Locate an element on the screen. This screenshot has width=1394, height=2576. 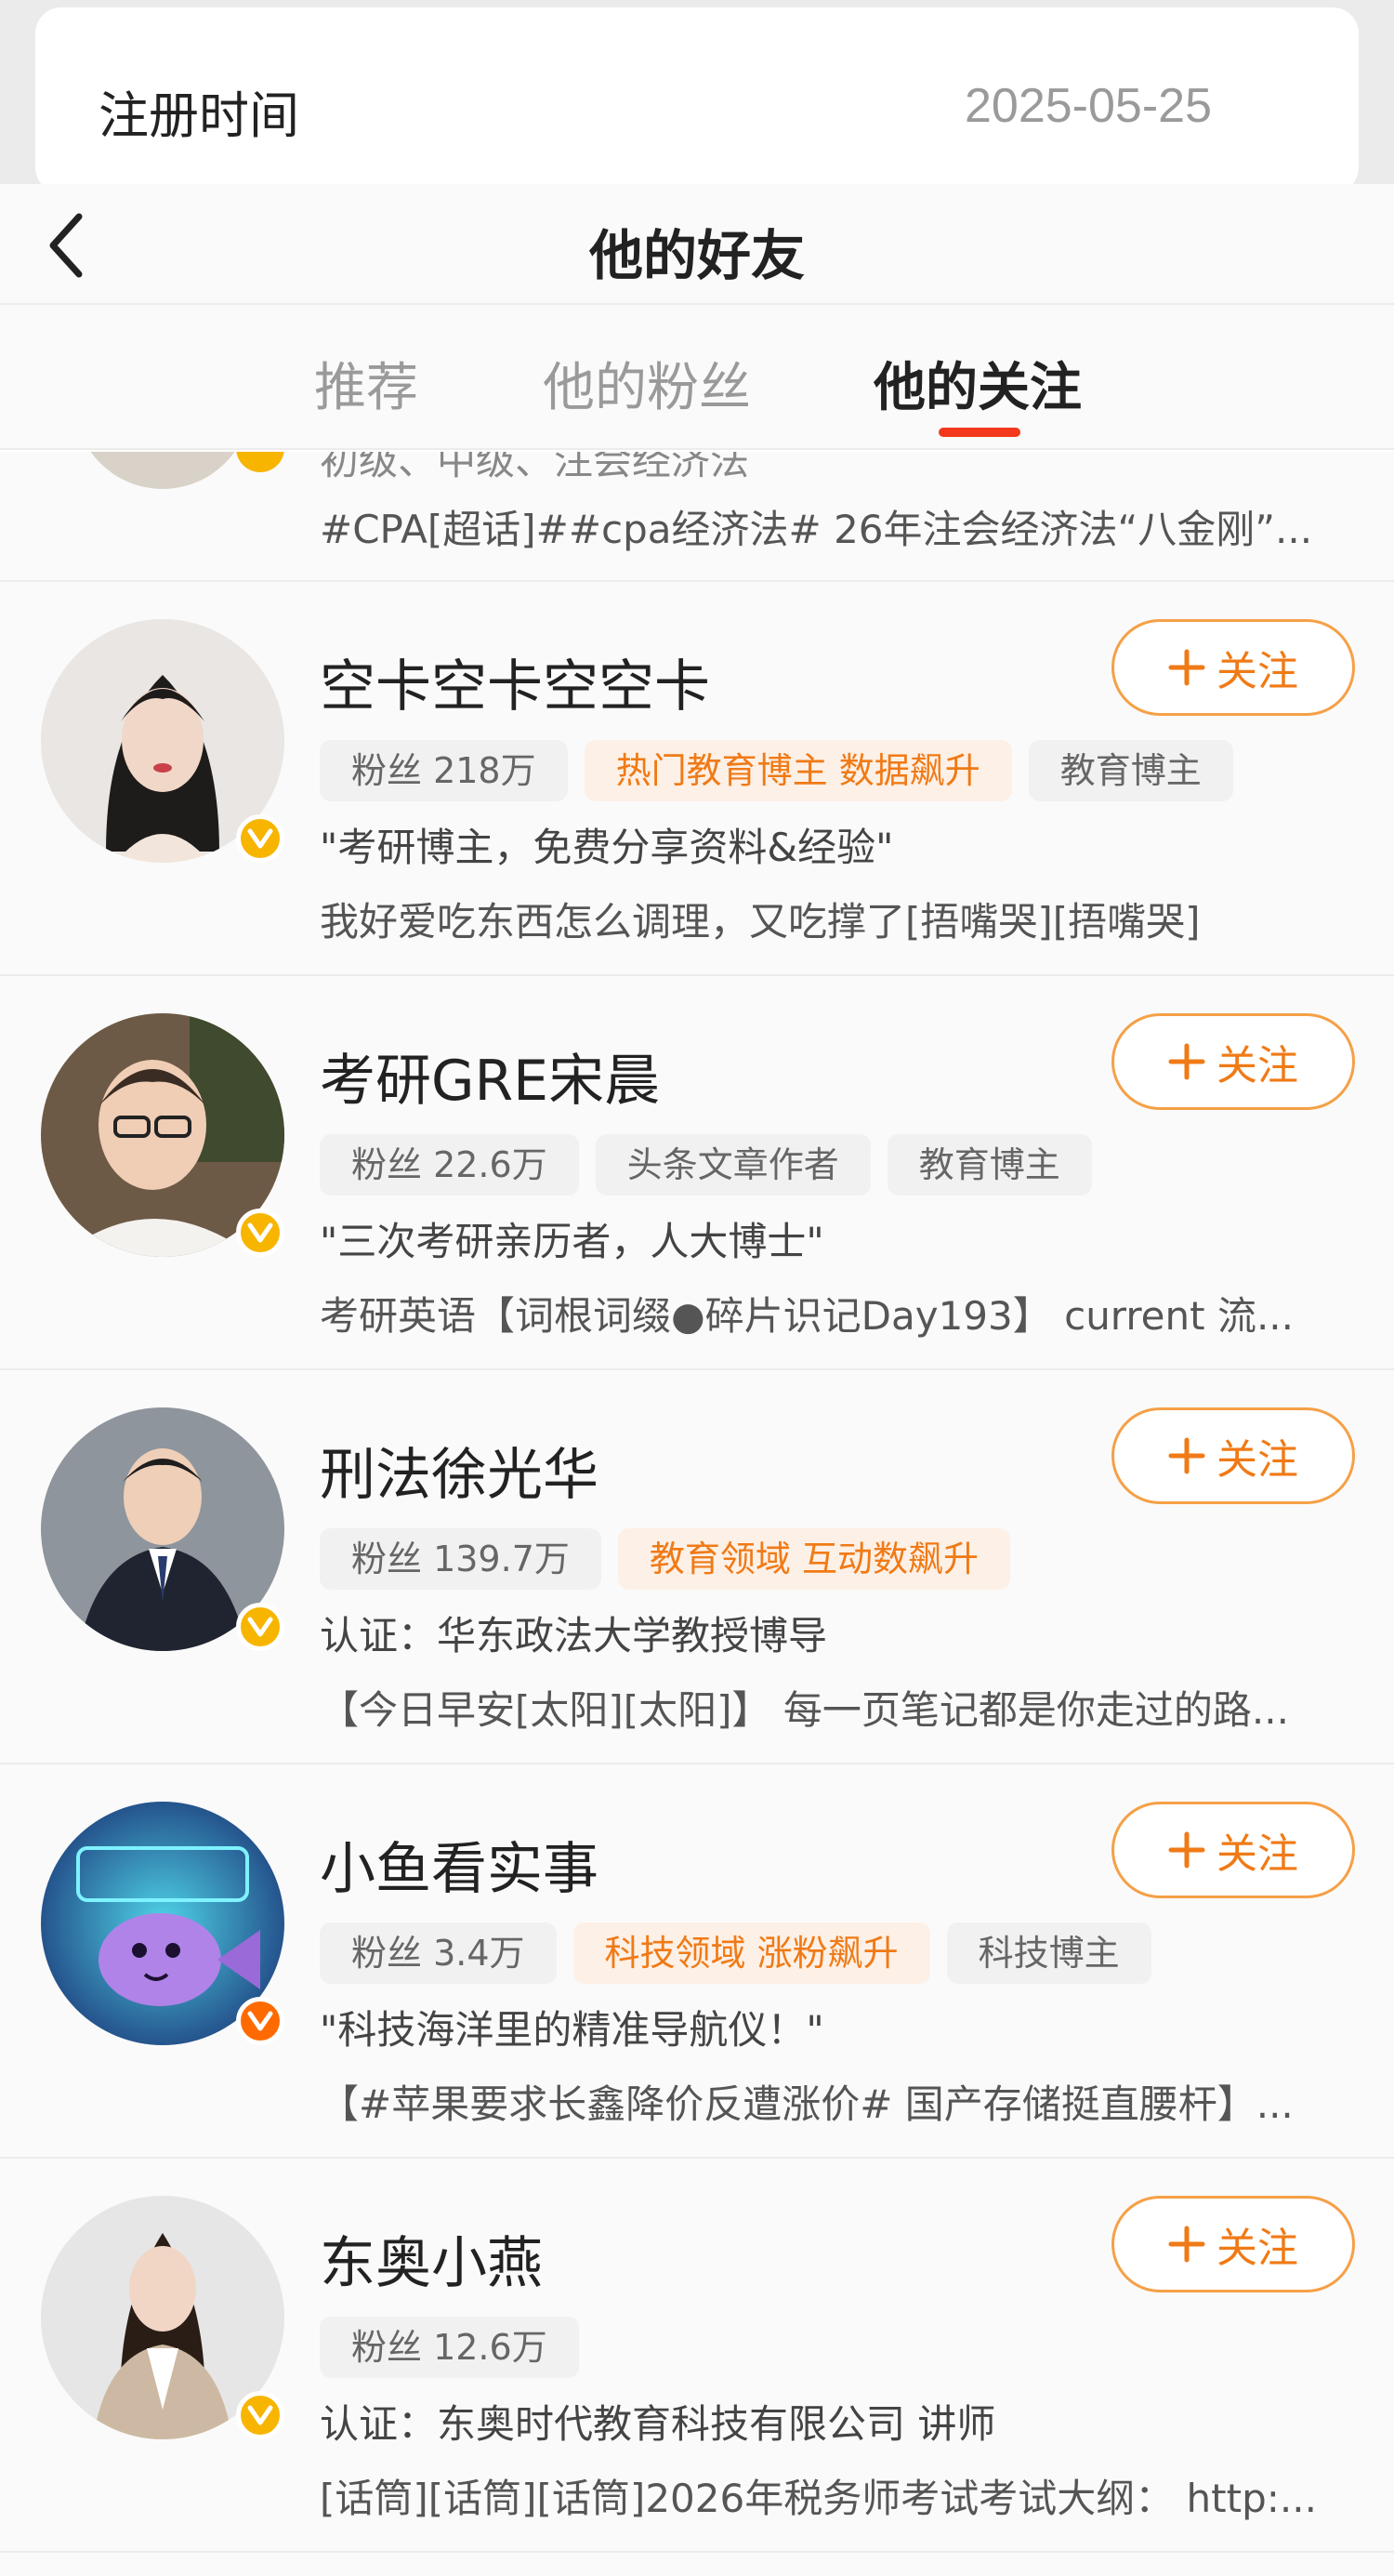
avatar is located at coordinates (162, 470).